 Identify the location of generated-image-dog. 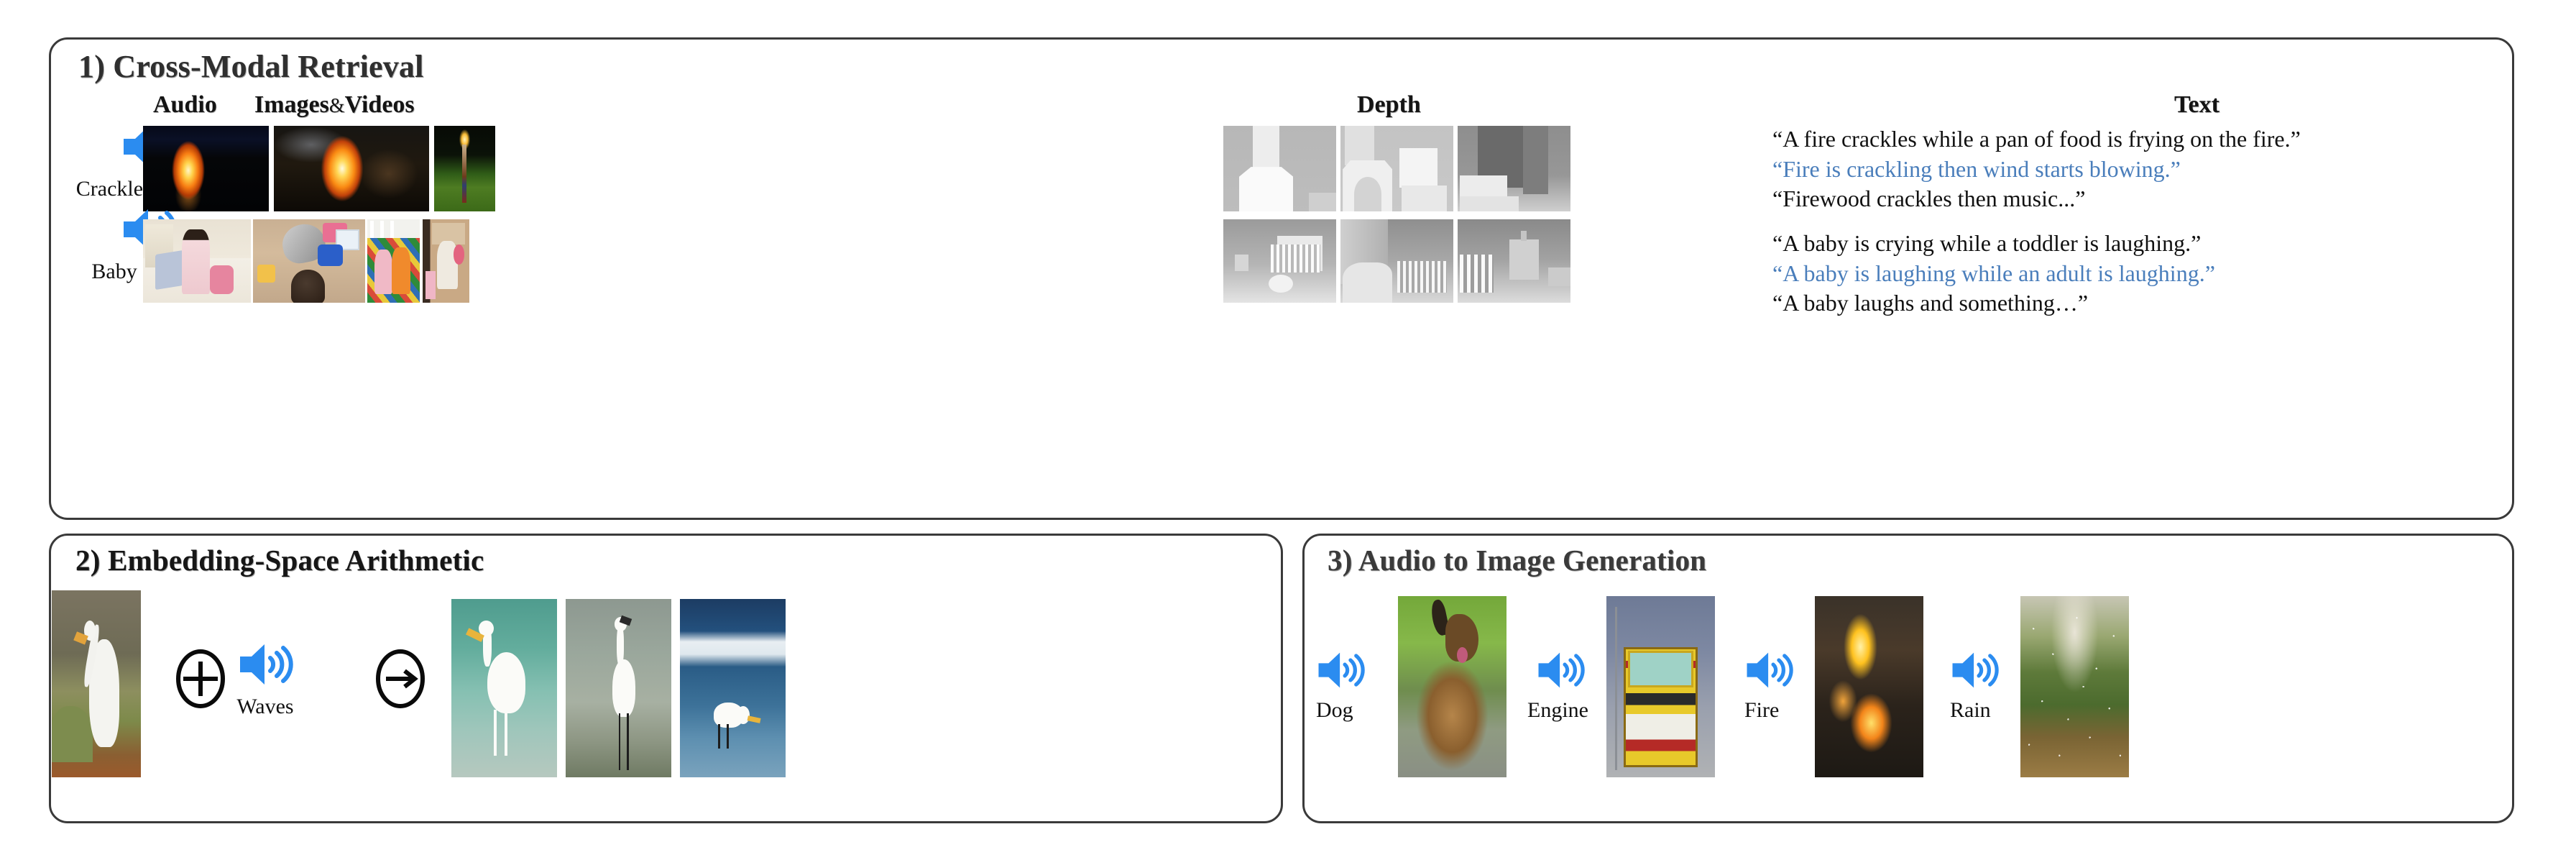
(1452, 686).